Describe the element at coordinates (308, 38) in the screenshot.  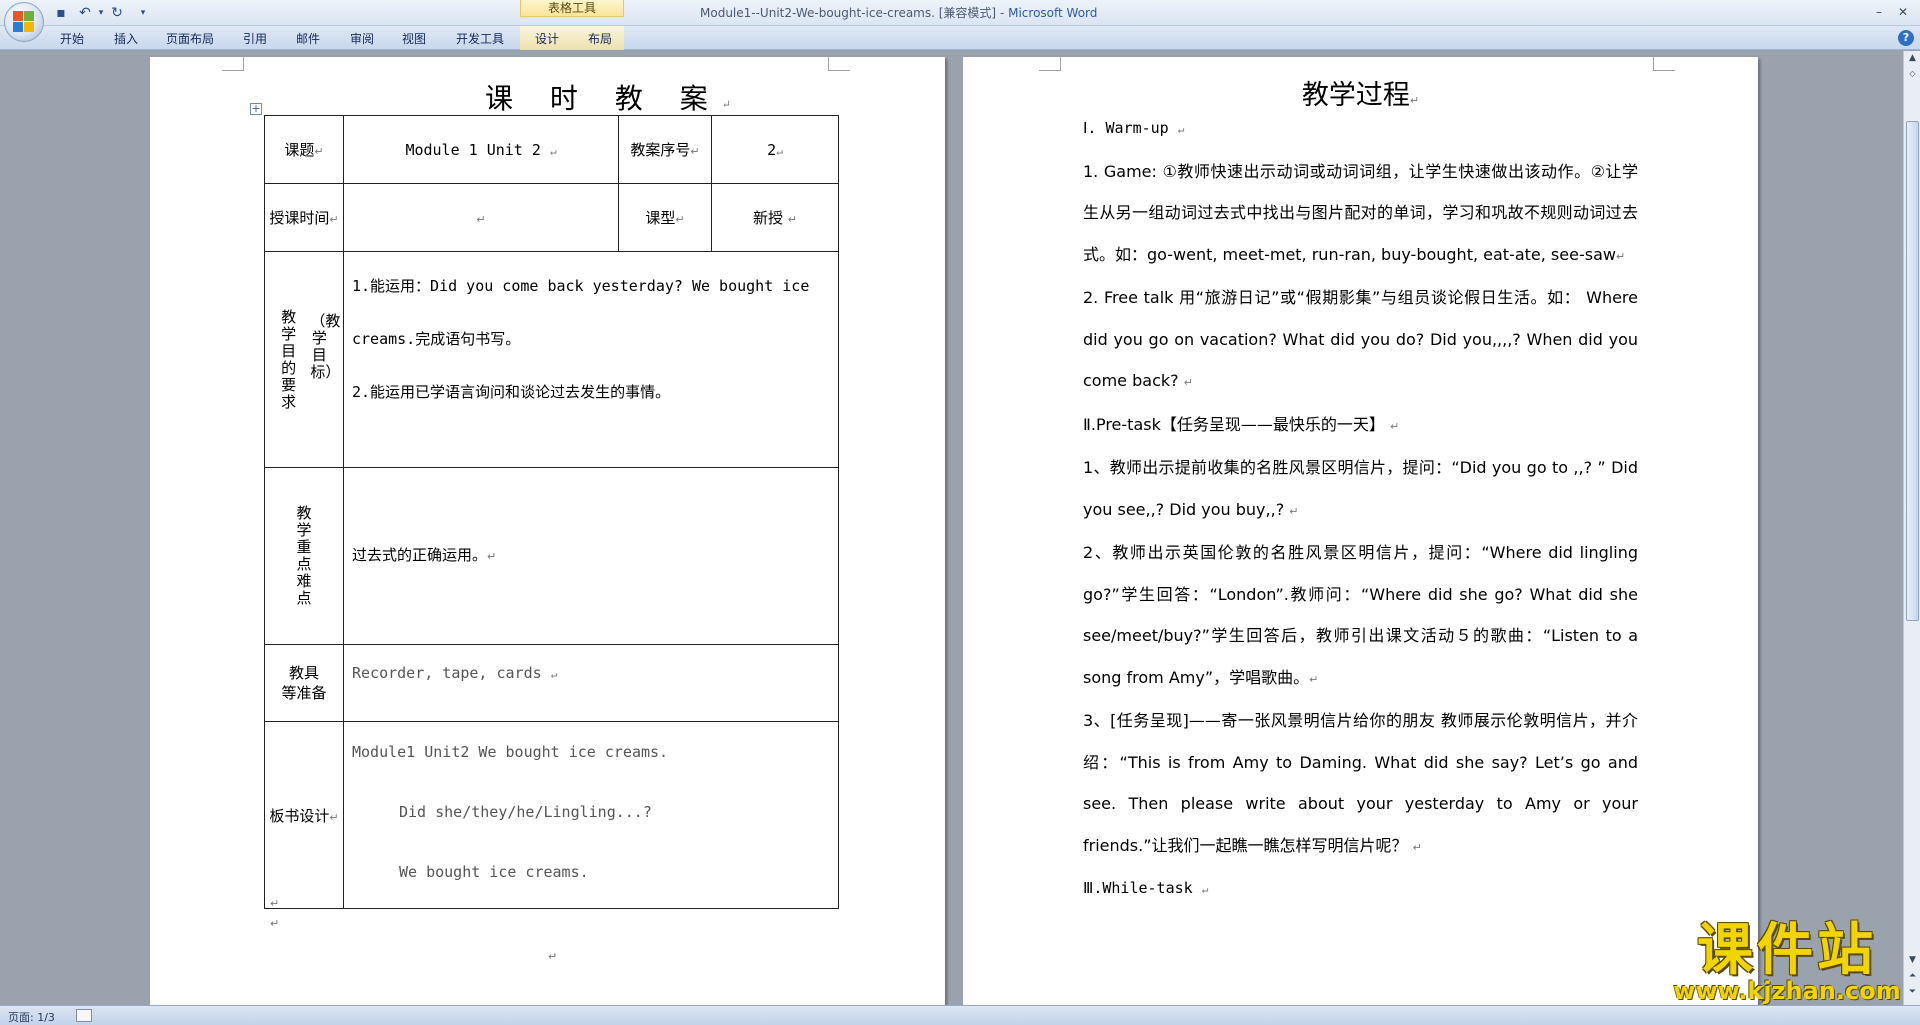
I see `tab-mailings: 邮件` at that location.